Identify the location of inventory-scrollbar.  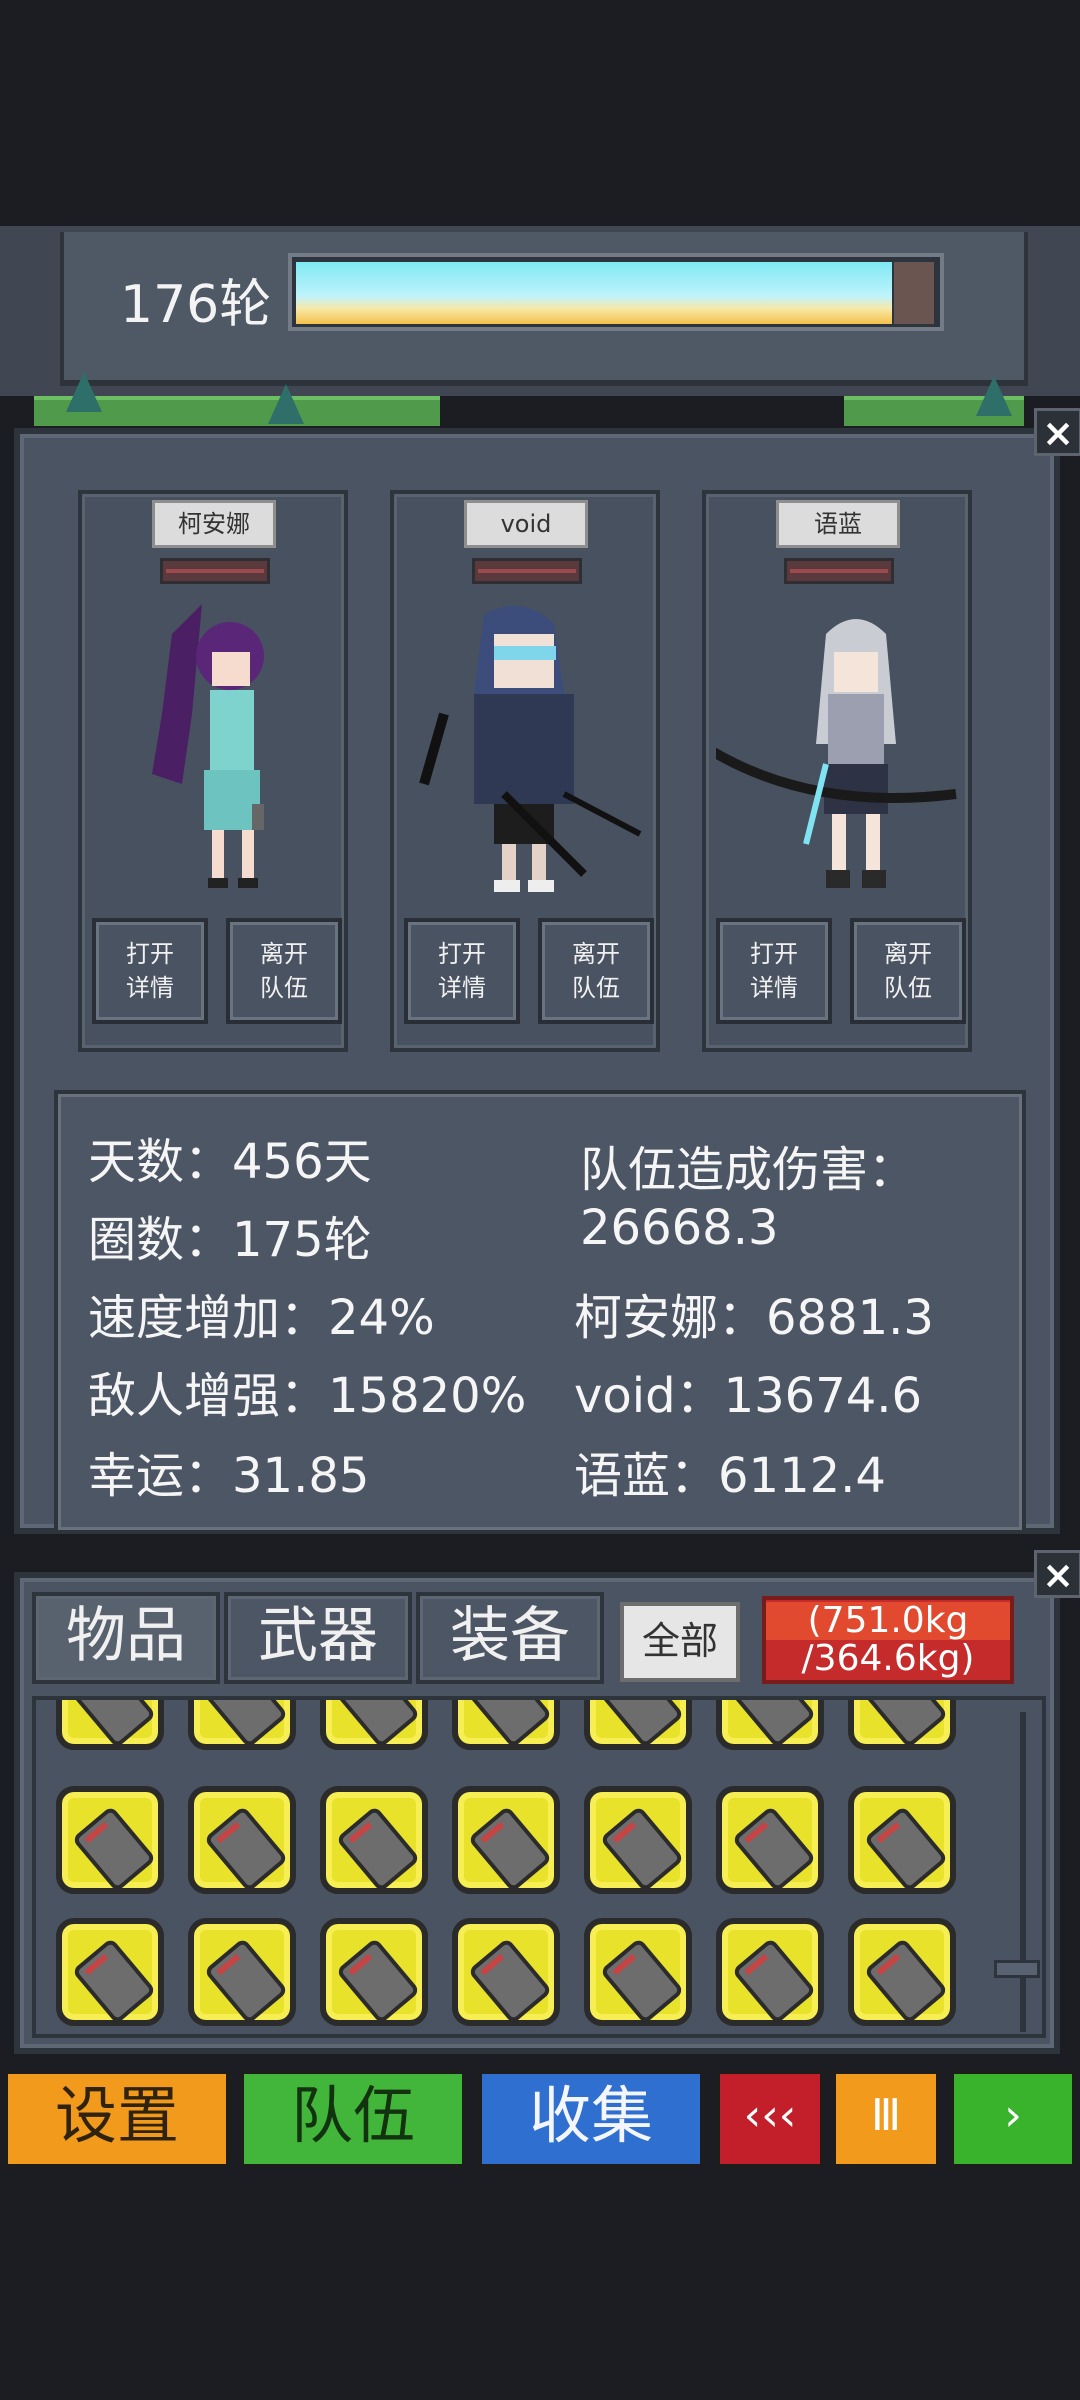
(1023, 1872).